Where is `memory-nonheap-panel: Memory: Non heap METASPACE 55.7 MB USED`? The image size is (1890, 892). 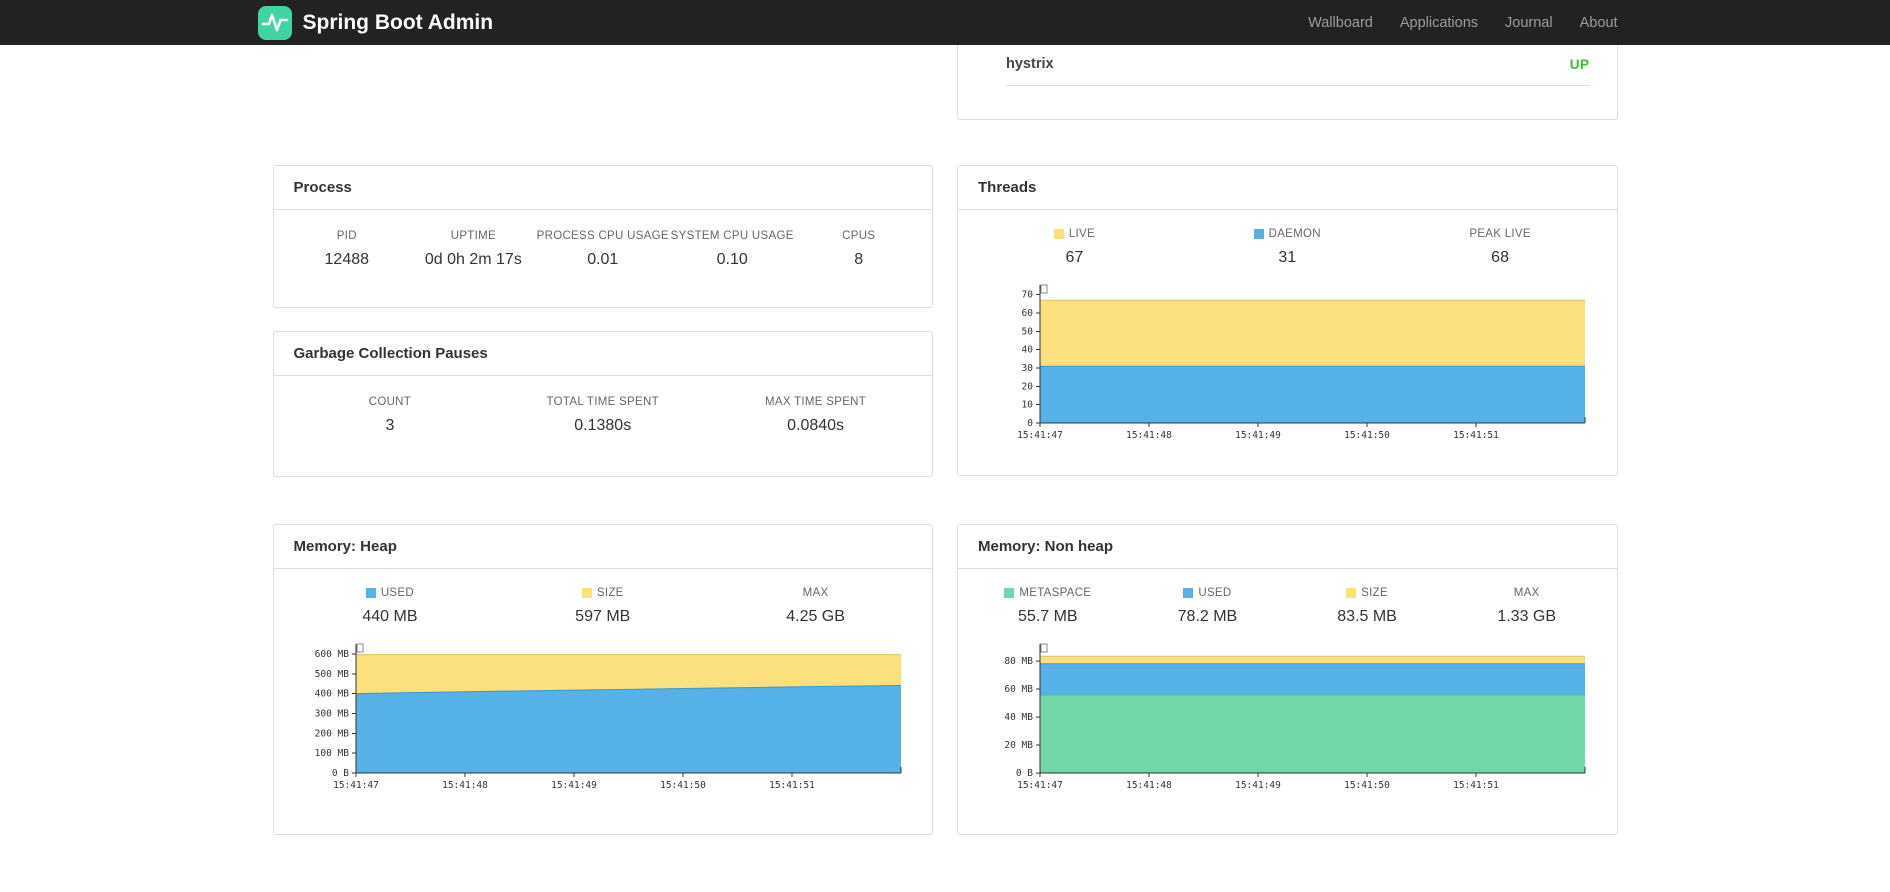
memory-nonheap-panel: Memory: Non heap METASPACE 55.7 MB USED is located at coordinates (1287, 679).